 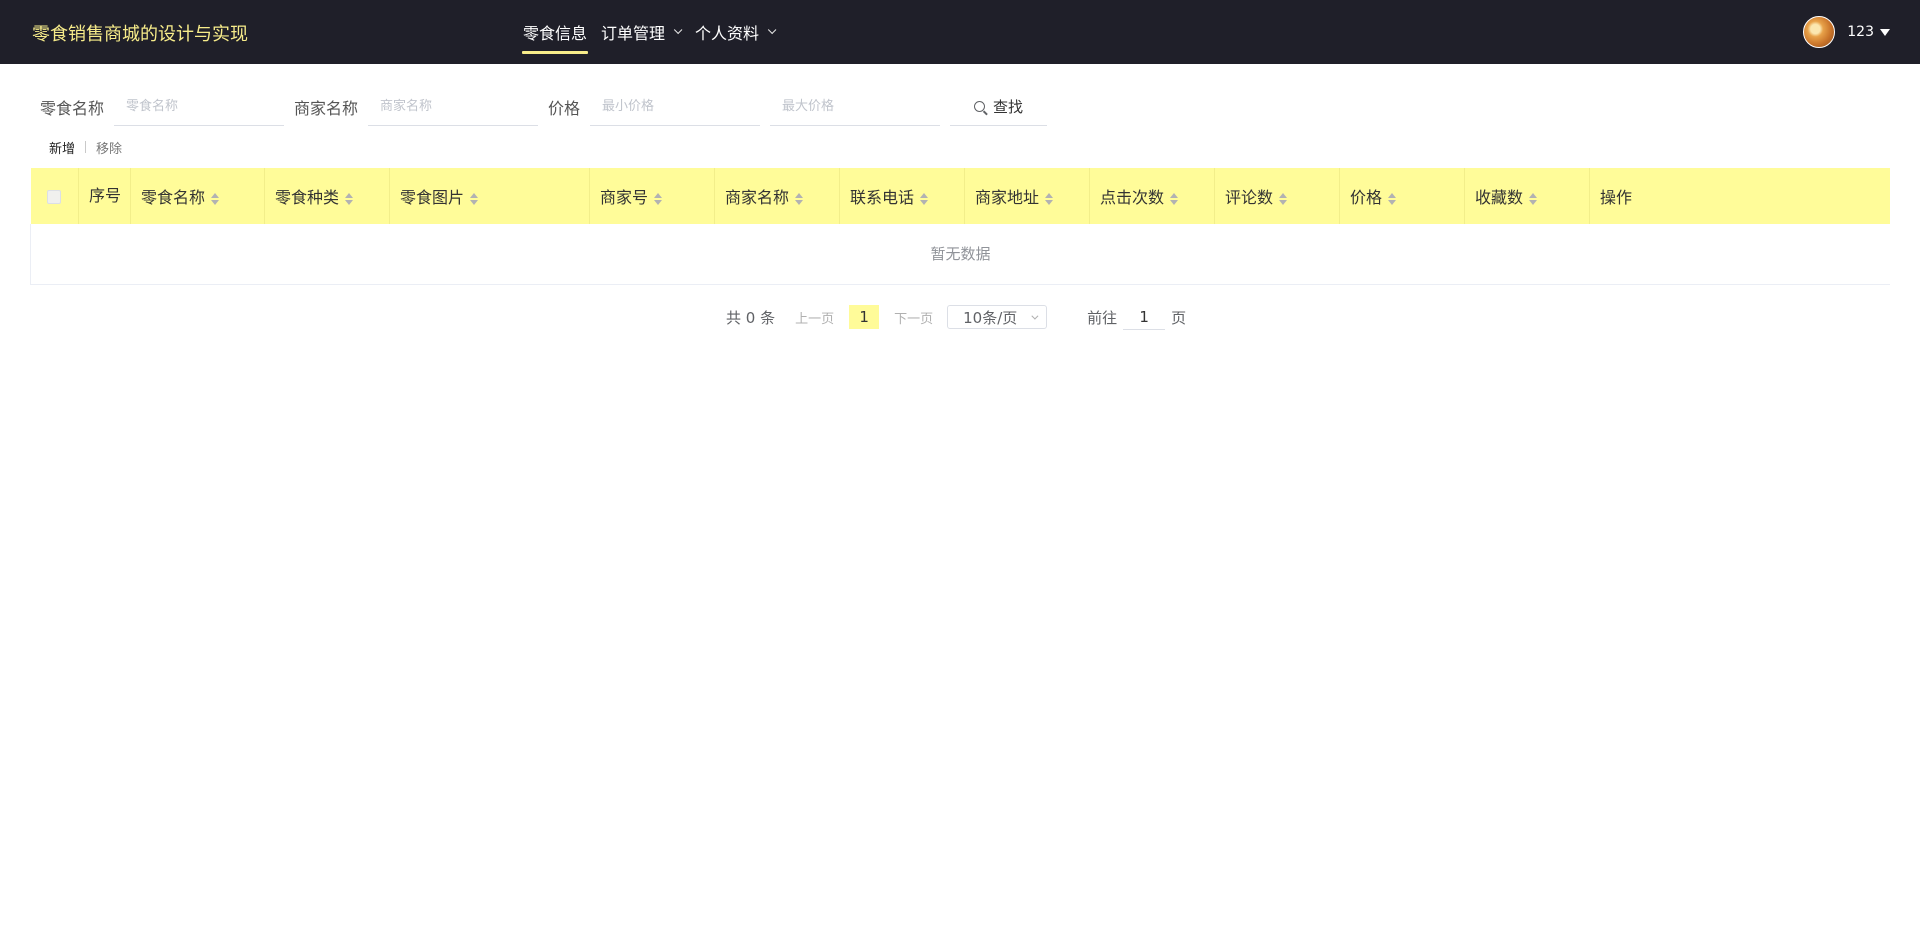 I want to click on column-header-favorite-count: 收藏数, so click(x=1527, y=196).